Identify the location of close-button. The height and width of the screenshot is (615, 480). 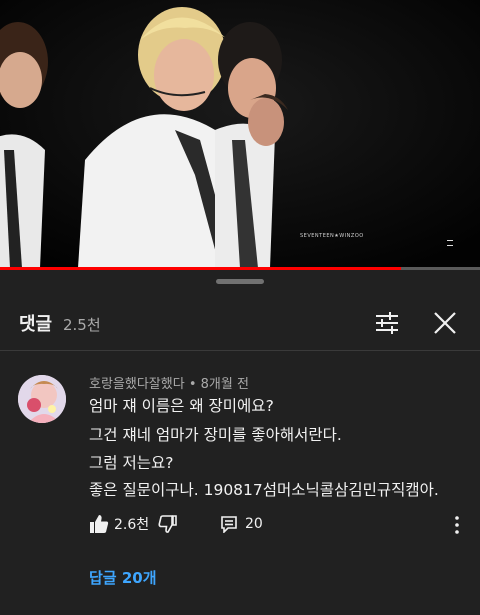
(445, 323).